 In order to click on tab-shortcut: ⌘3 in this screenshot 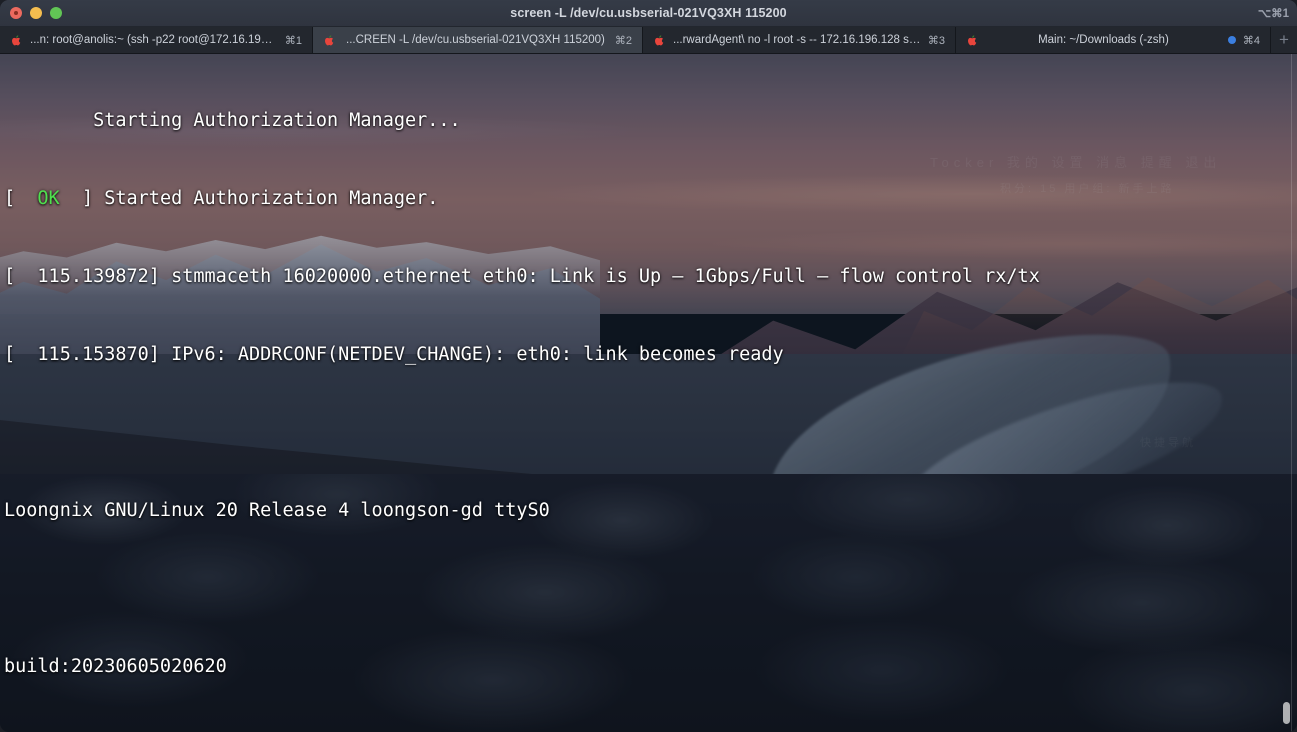, I will do `click(936, 40)`.